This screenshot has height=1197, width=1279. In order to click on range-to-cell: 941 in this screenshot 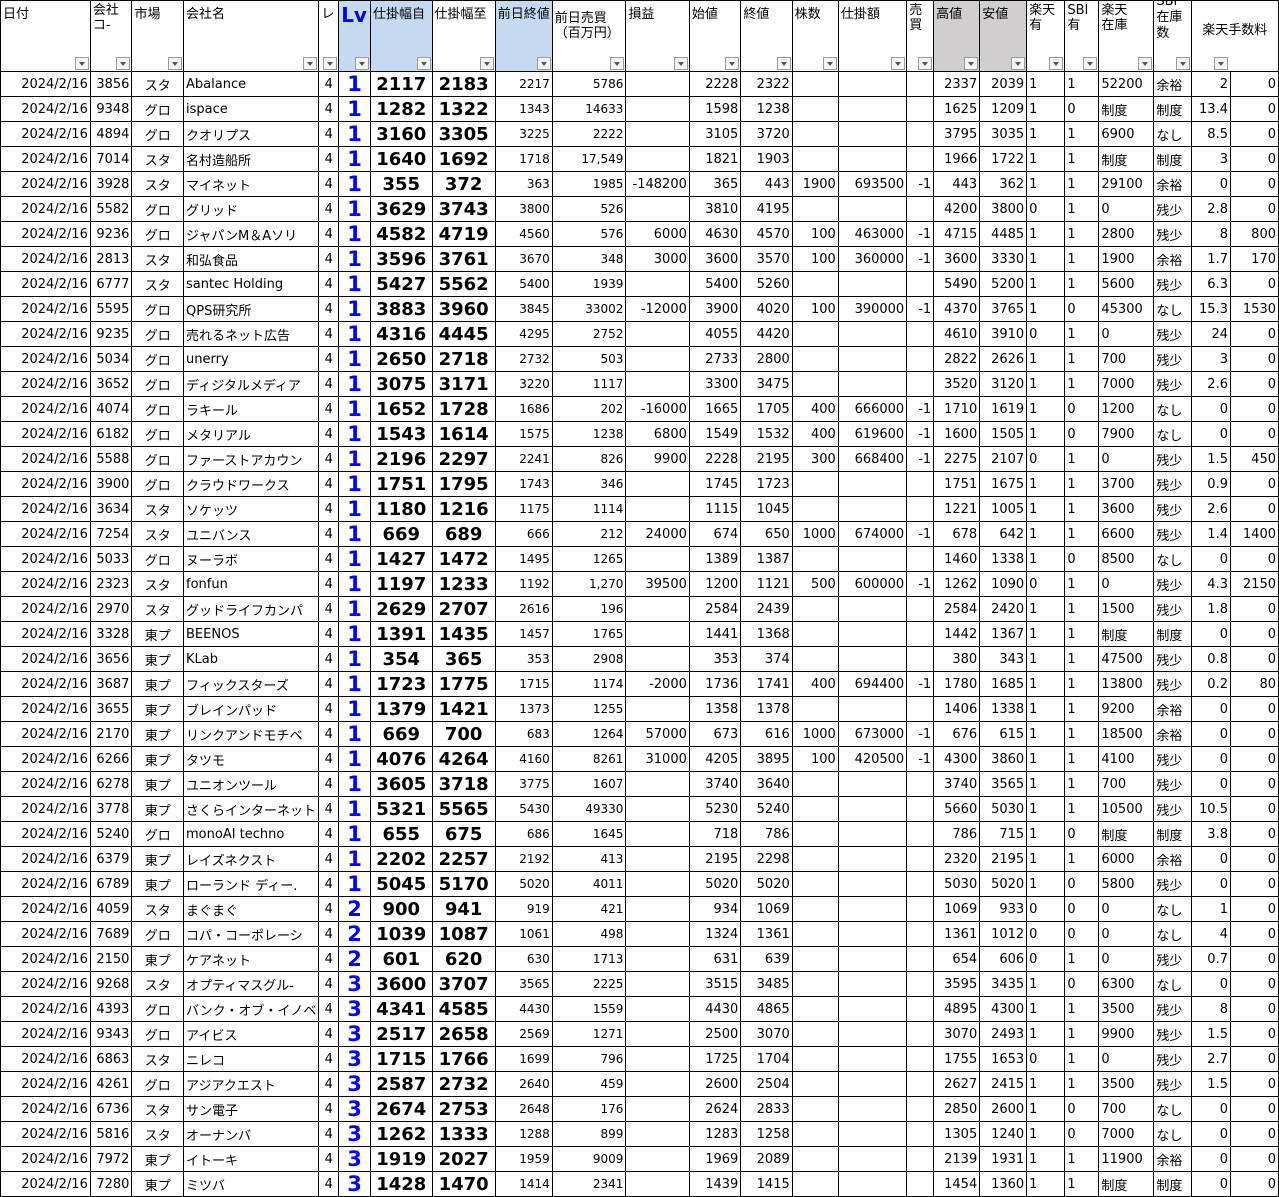, I will do `click(463, 909)`.